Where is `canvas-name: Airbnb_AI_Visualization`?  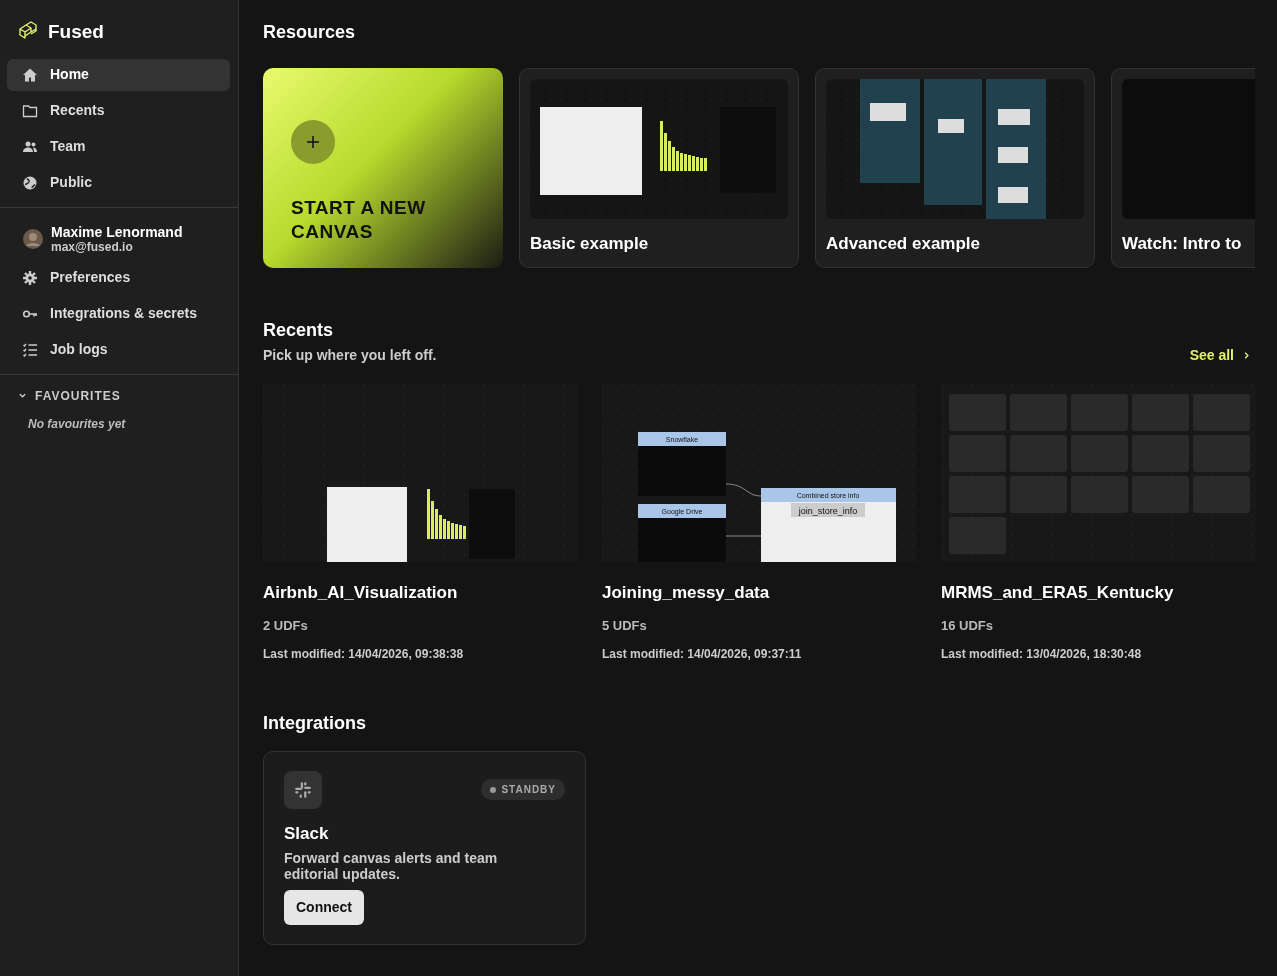
canvas-name: Airbnb_AI_Visualization is located at coordinates (420, 593).